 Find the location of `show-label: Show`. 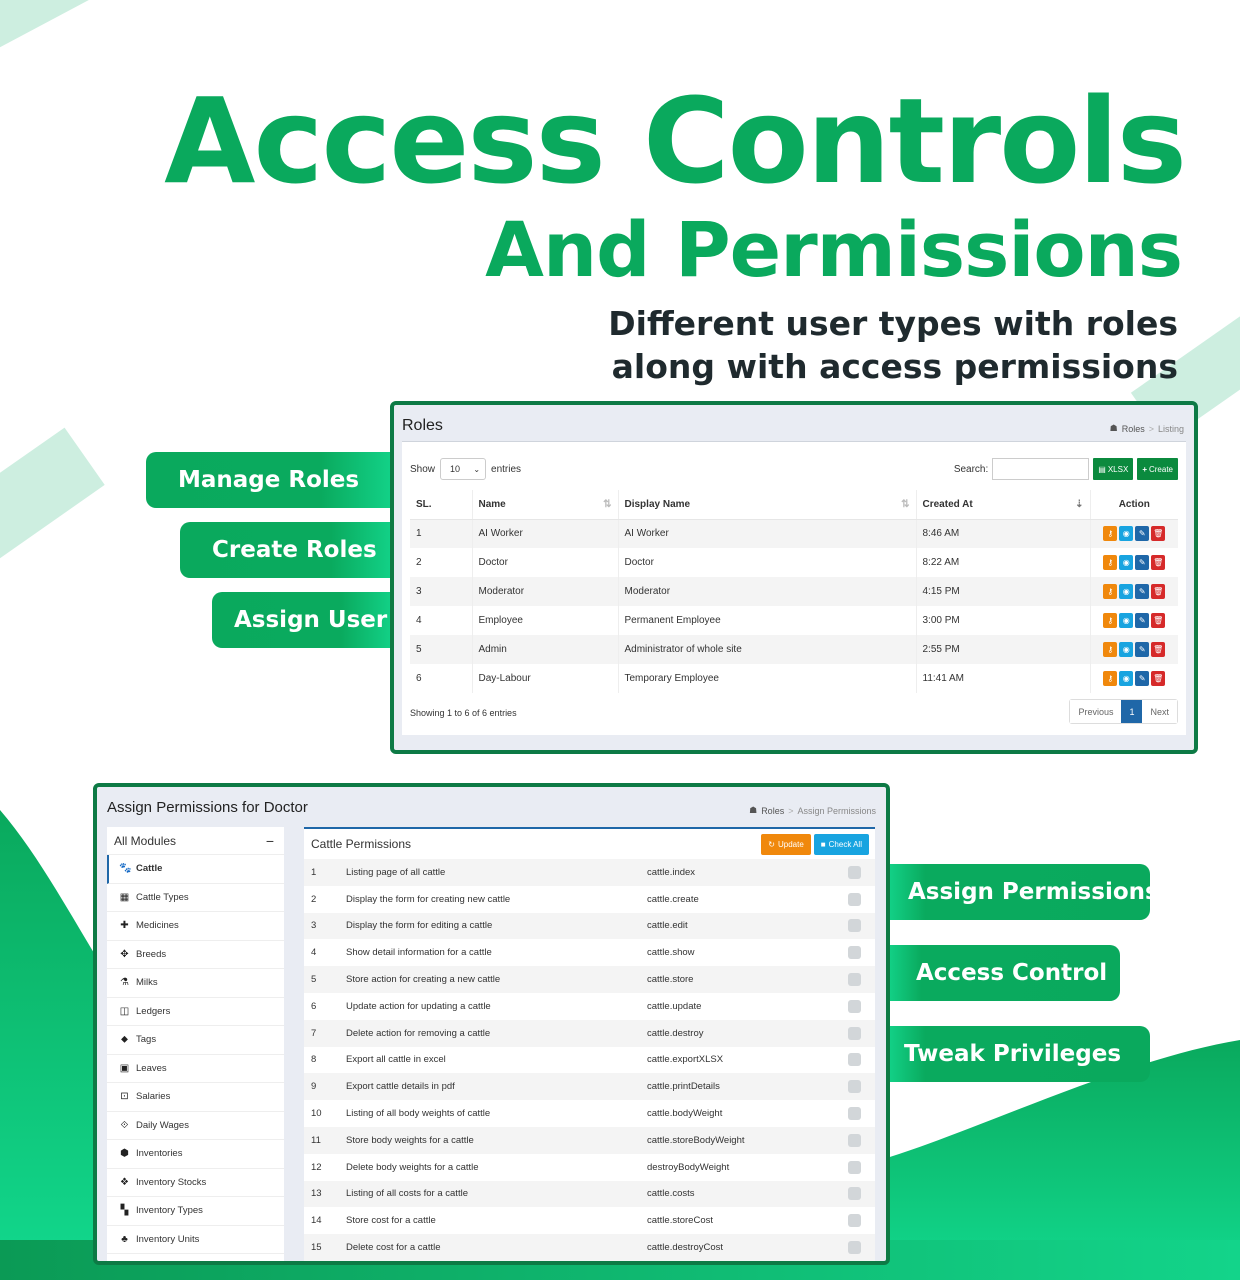

show-label: Show is located at coordinates (423, 469).